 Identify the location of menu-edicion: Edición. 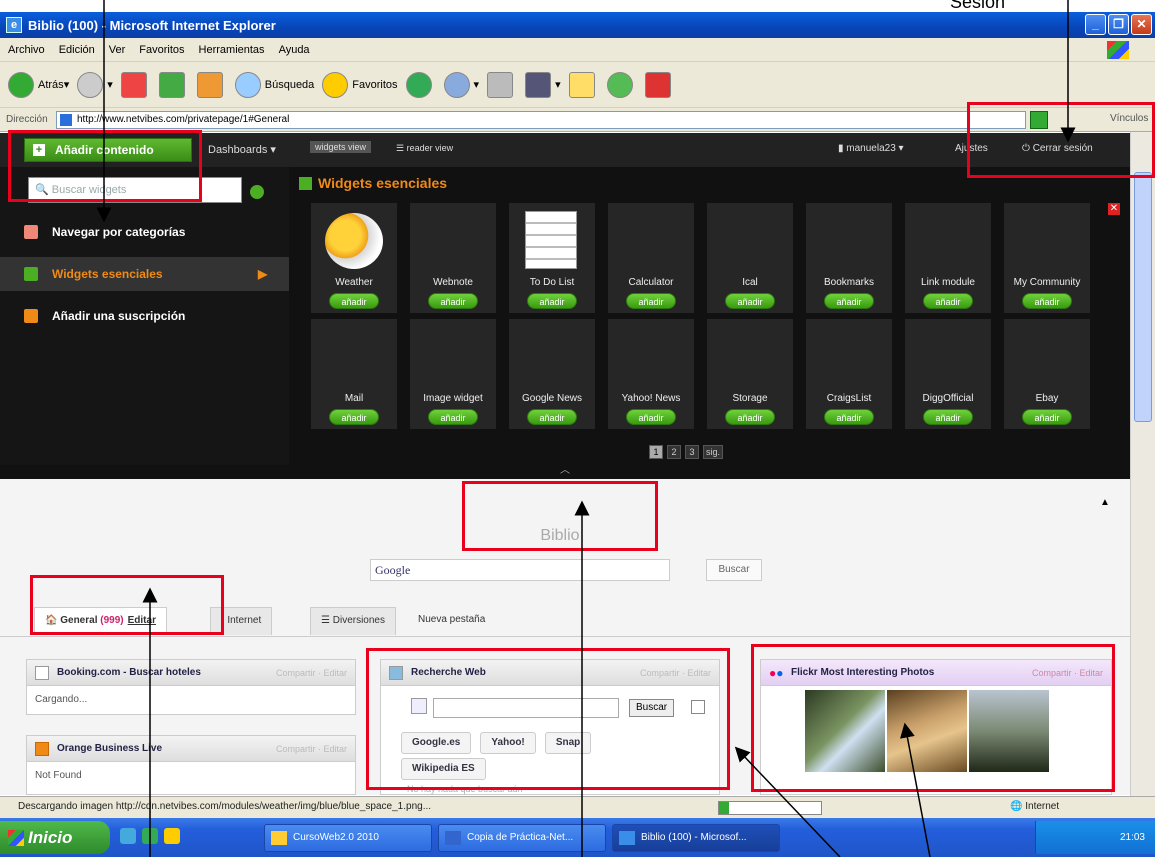
(77, 50).